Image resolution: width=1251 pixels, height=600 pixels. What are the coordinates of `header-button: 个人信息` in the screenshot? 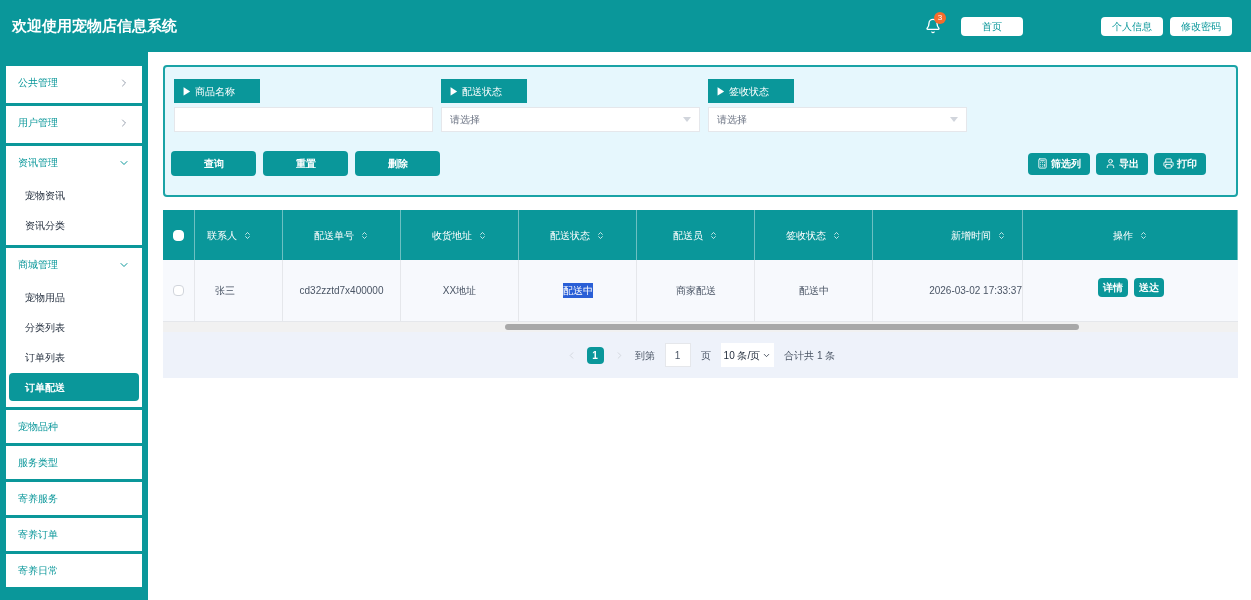 It's located at (1132, 26).